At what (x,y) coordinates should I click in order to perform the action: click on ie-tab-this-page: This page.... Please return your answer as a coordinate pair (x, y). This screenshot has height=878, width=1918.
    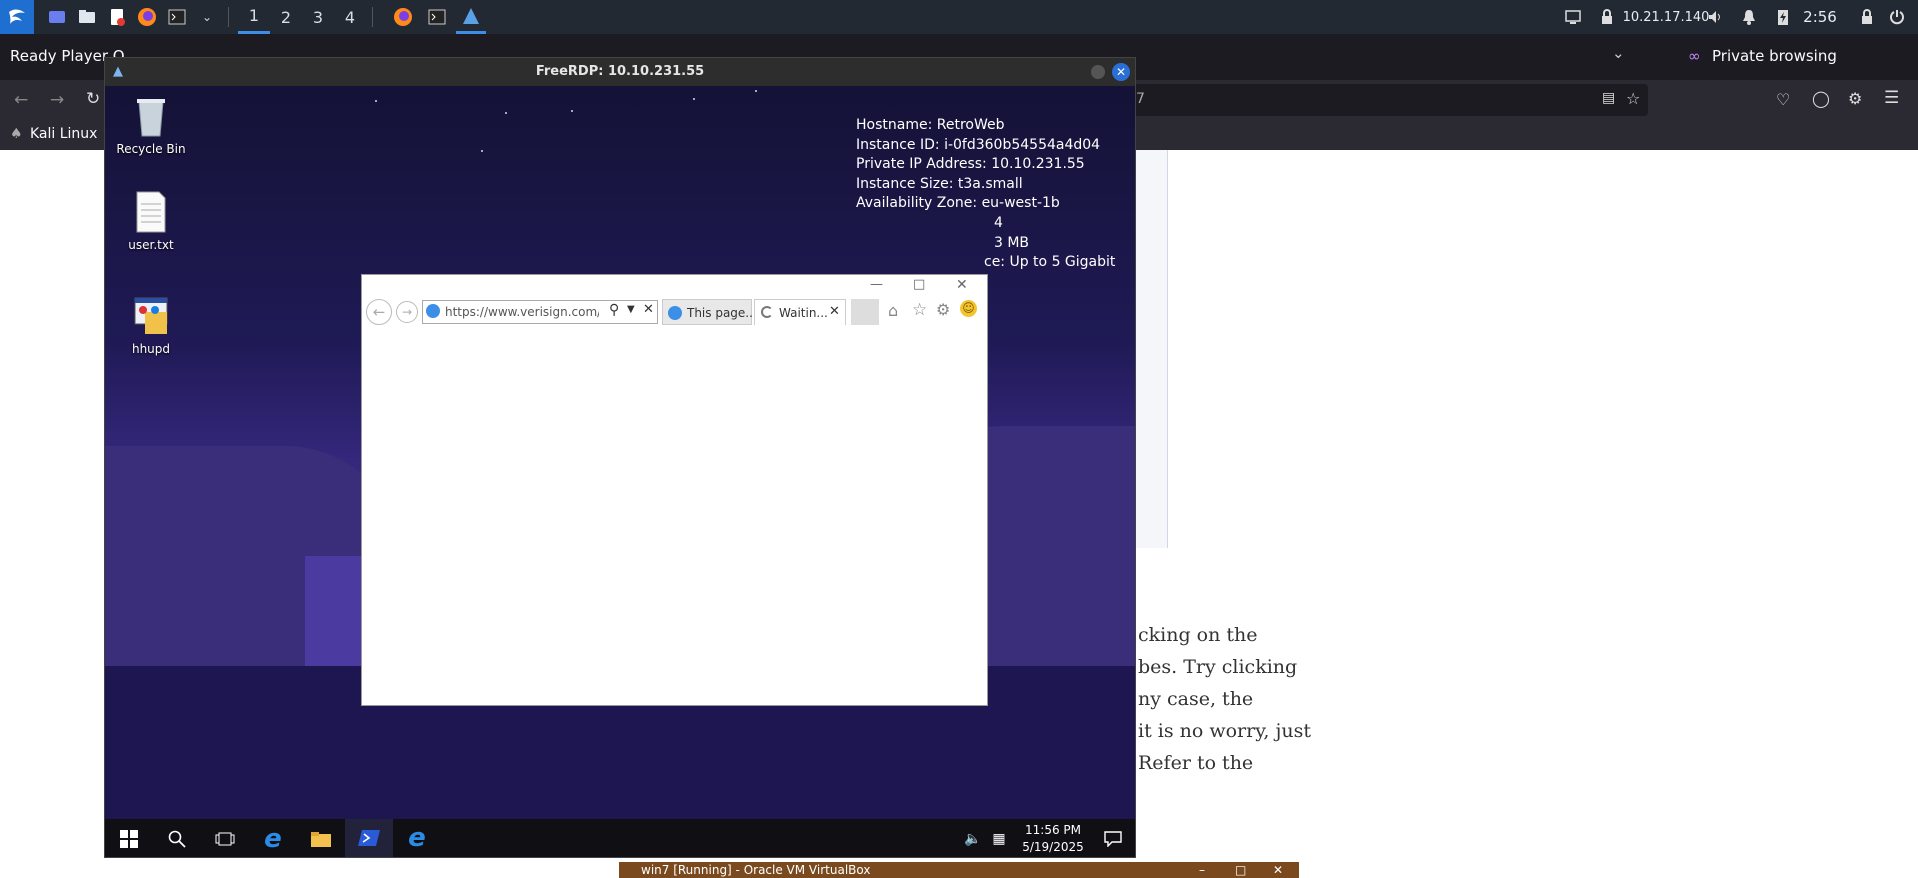
    Looking at the image, I should click on (709, 312).